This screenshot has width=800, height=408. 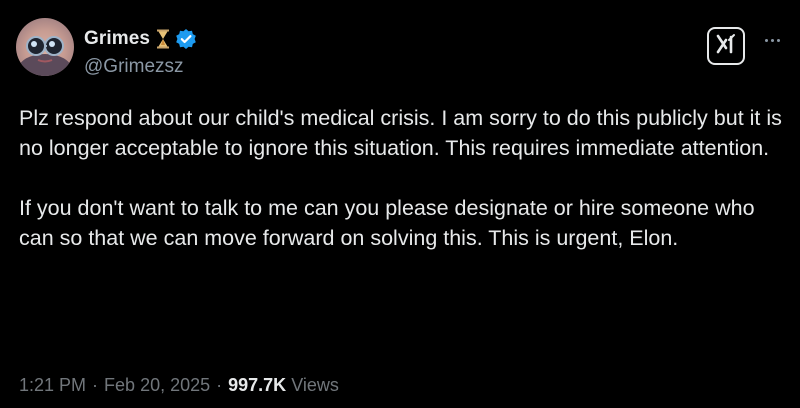 I want to click on grok-icon, so click(x=726, y=46).